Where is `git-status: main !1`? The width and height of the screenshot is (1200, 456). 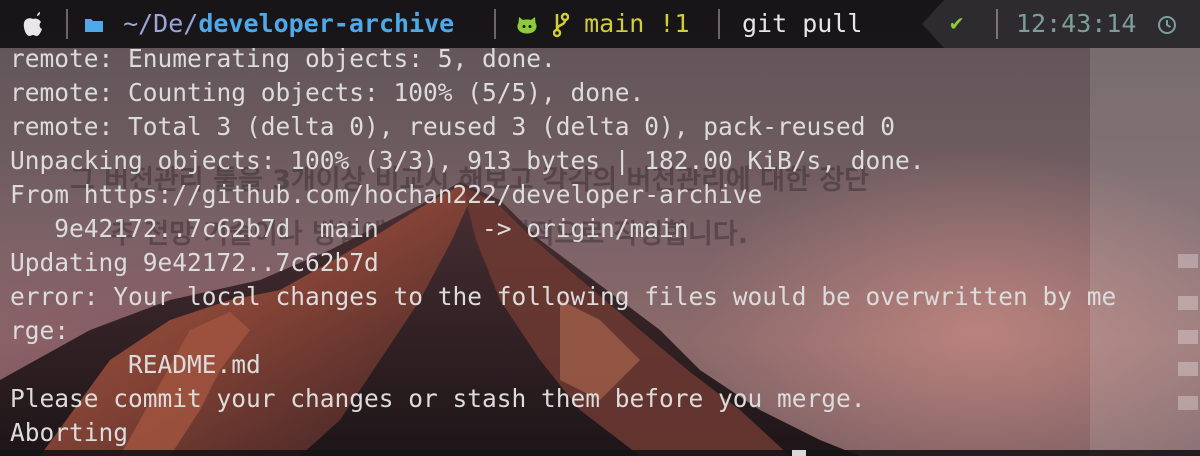 git-status: main !1 is located at coordinates (603, 24).